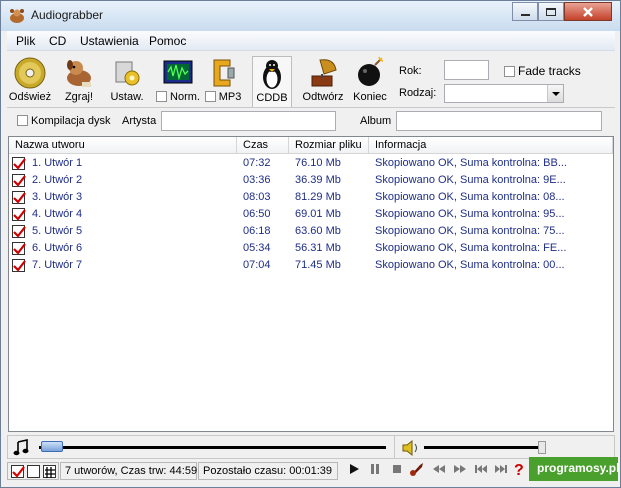  I want to click on menu-ustawienia: Ustawienia, so click(109, 41).